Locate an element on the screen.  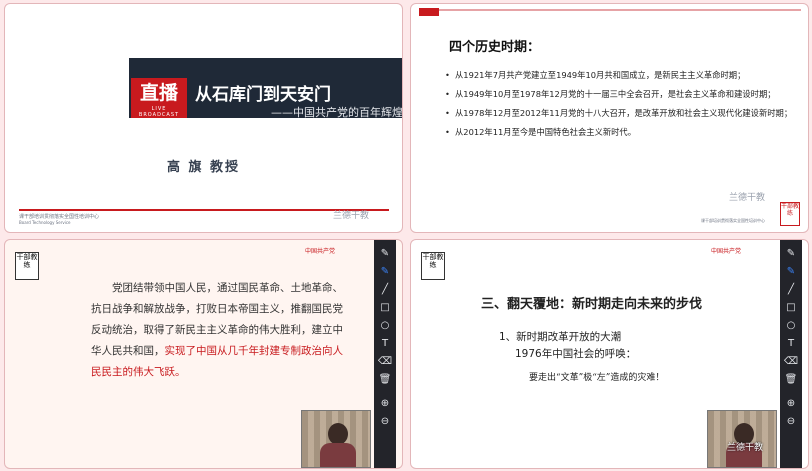
slide-subheading-2: 1976年中国社会的呼唤： is located at coordinates (576, 354).